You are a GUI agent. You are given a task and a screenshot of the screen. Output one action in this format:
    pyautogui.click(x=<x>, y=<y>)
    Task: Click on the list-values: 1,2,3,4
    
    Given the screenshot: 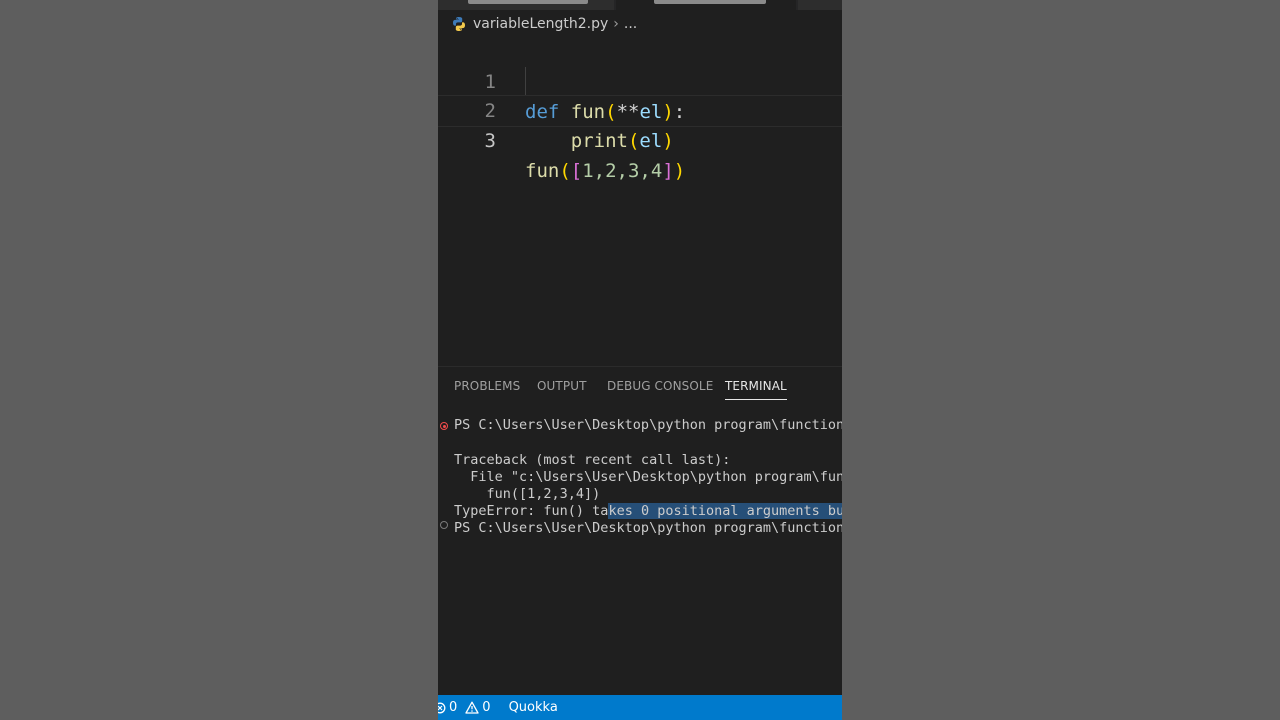 What is the action you would take?
    pyautogui.click(x=622, y=171)
    